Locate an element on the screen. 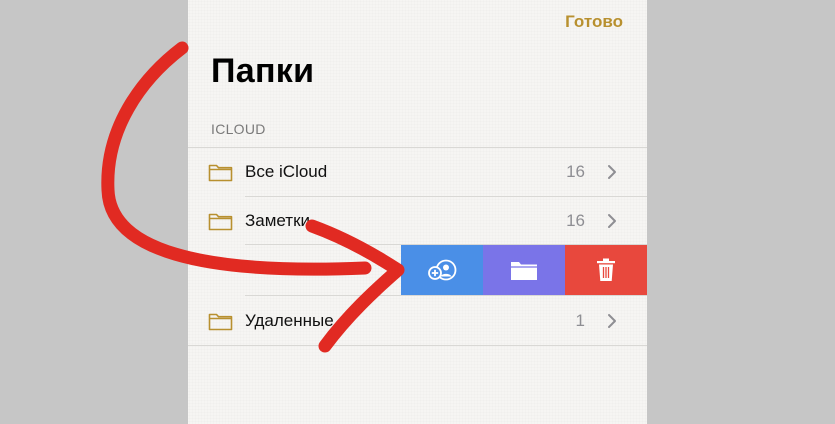  note-count: 6 is located at coordinates (333, 268).